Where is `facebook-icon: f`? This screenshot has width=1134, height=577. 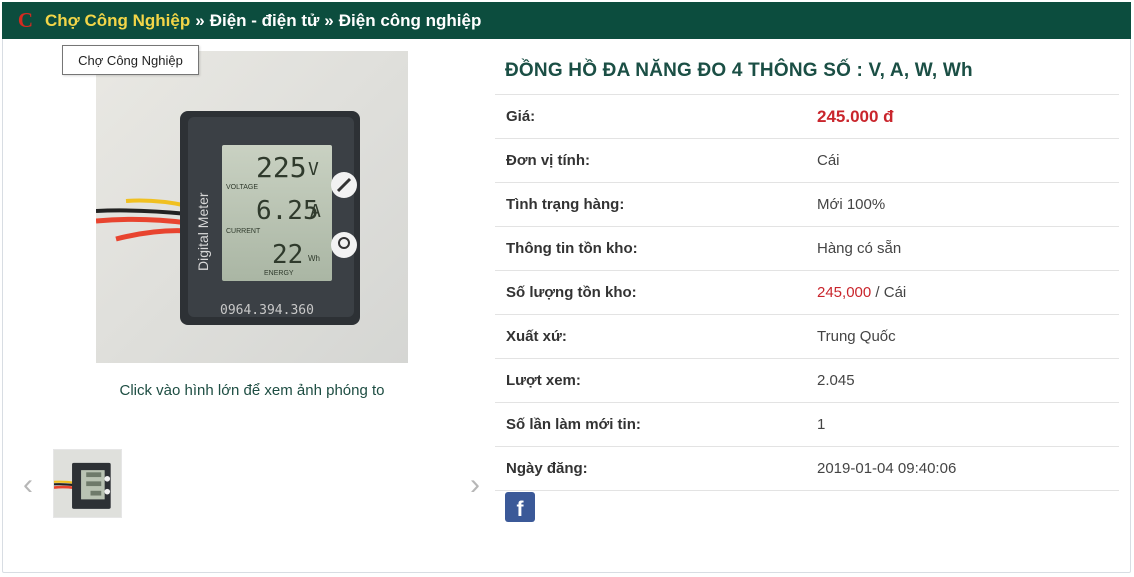
facebook-icon: f is located at coordinates (520, 509).